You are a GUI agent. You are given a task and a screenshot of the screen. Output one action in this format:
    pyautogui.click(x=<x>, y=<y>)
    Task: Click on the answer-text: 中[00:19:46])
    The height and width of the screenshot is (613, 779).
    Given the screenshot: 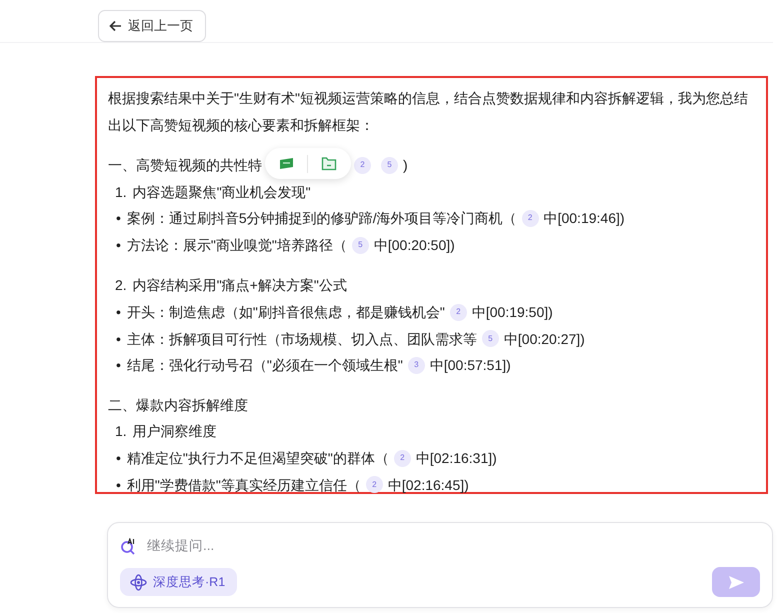 What is the action you would take?
    pyautogui.click(x=584, y=218)
    